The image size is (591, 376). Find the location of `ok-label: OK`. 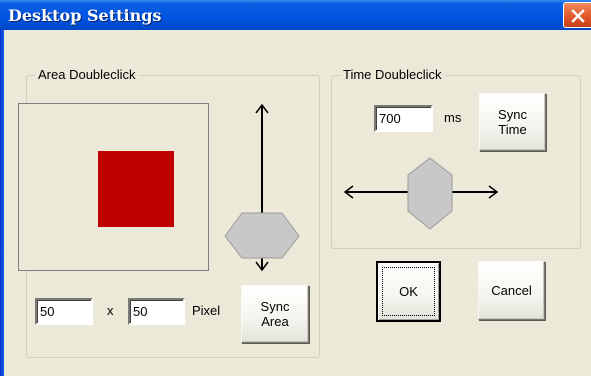

ok-label: OK is located at coordinates (408, 291).